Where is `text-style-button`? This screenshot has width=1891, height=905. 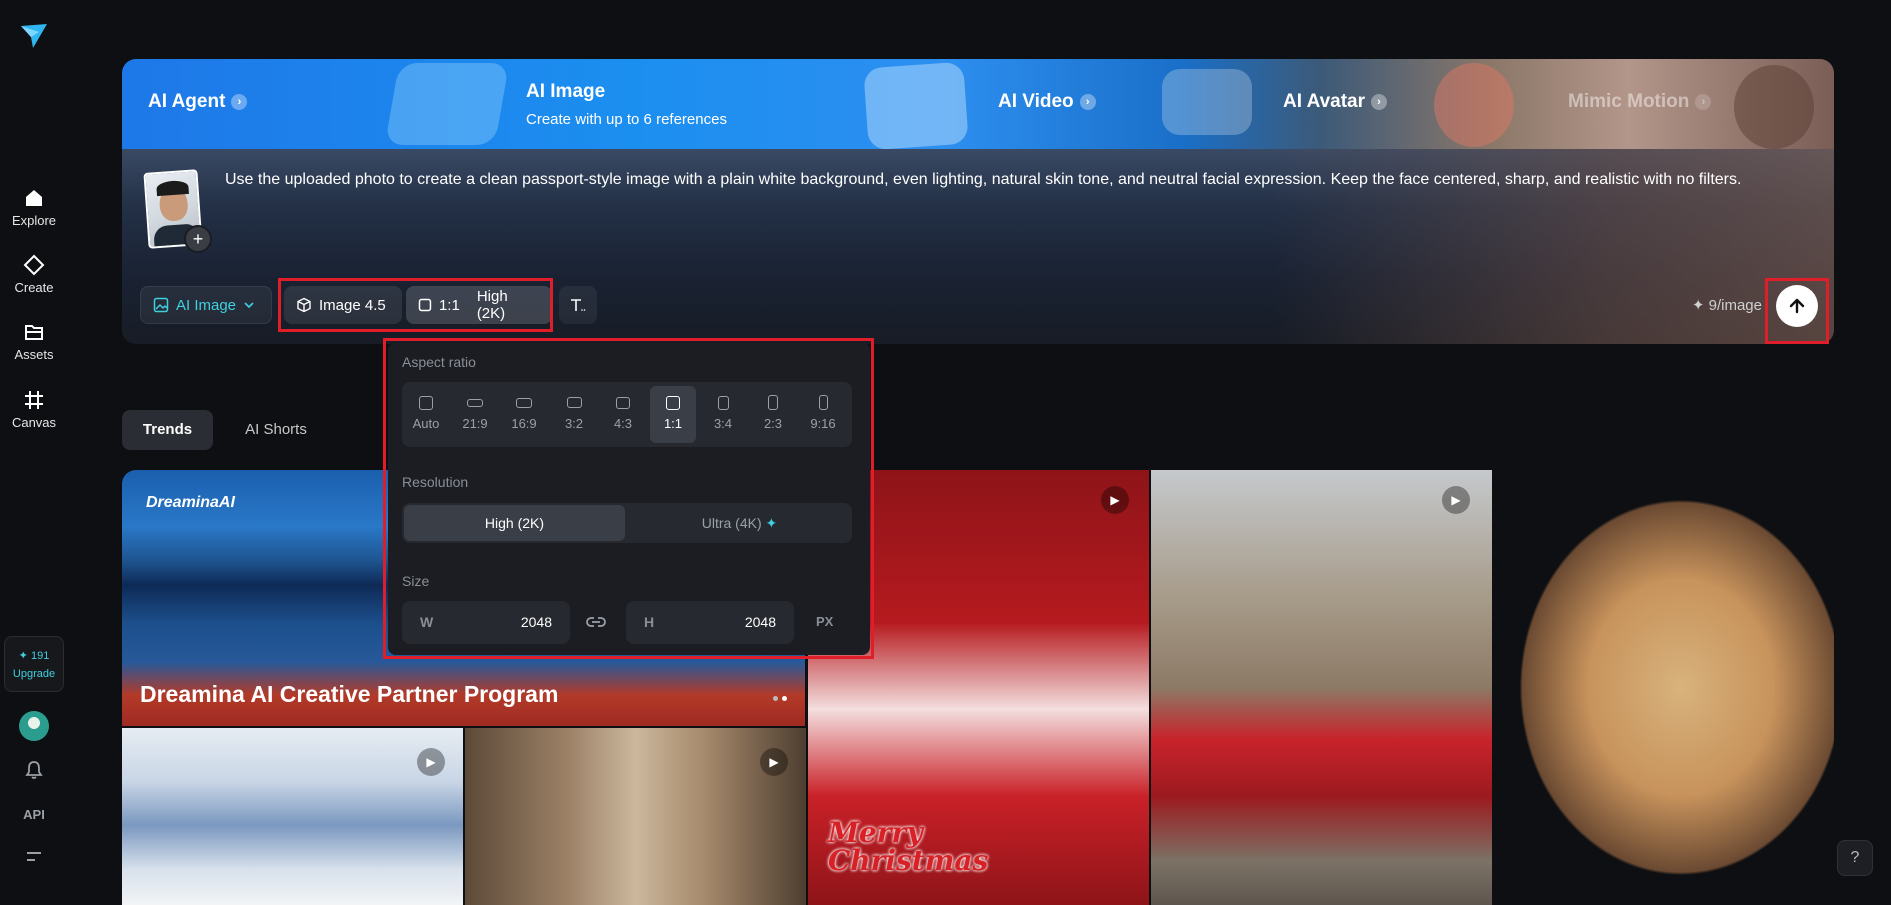
text-style-button is located at coordinates (578, 305).